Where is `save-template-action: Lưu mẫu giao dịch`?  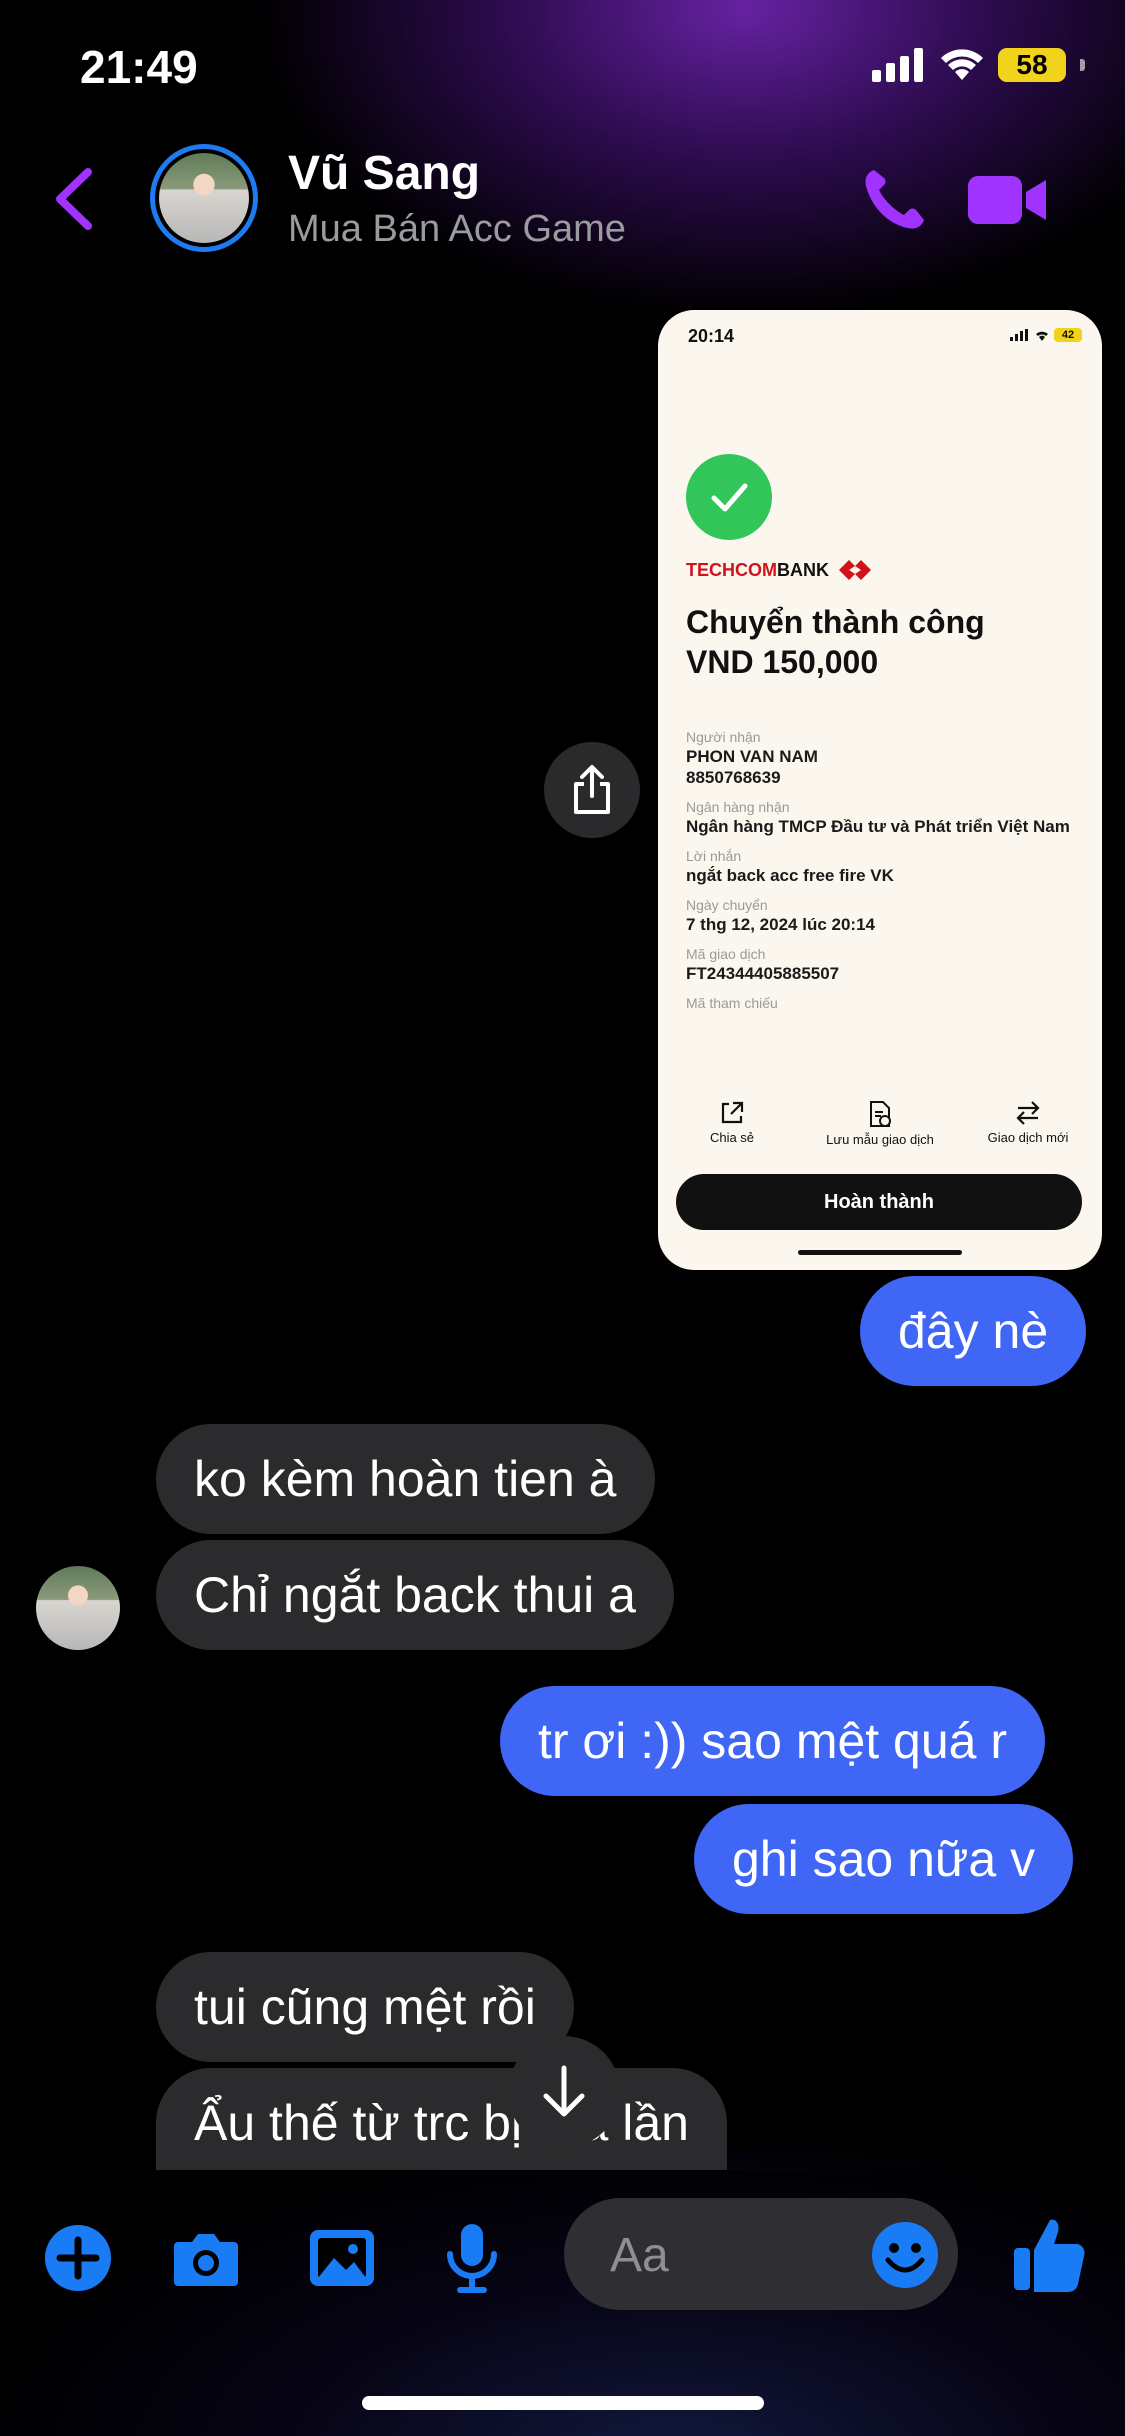 save-template-action: Lưu mẫu giao dịch is located at coordinates (880, 1123).